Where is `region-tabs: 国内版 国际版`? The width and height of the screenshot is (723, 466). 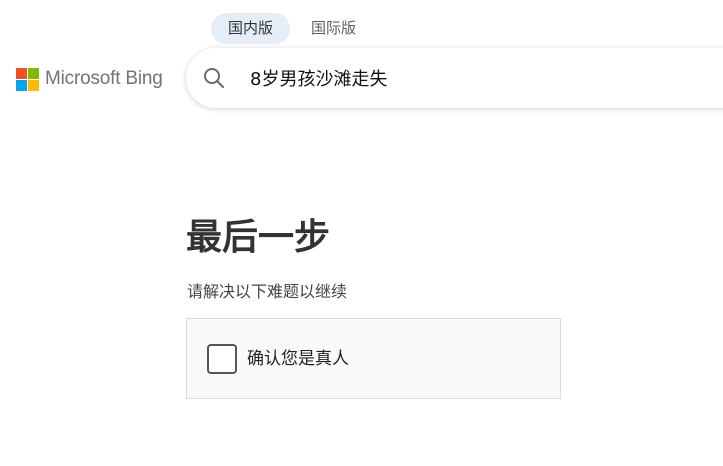
region-tabs: 国内版 国际版 is located at coordinates (292, 28).